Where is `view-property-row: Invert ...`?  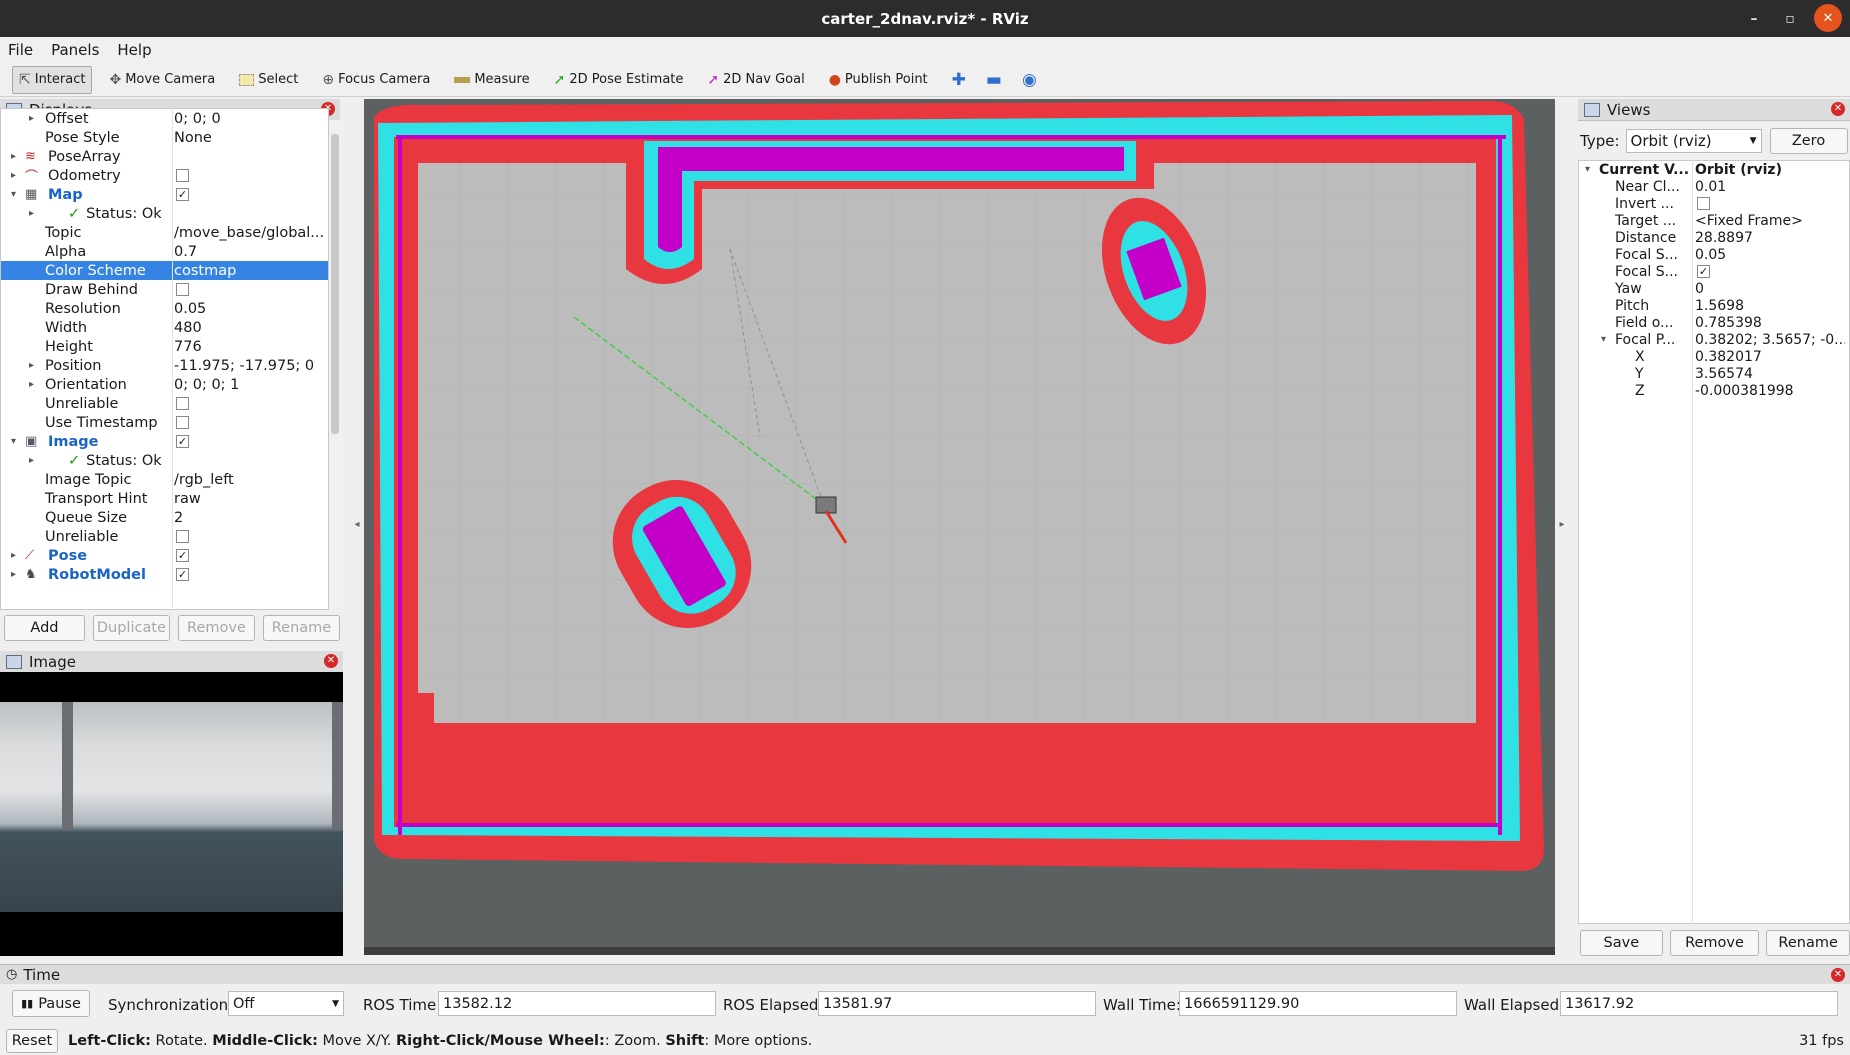 view-property-row: Invert ... is located at coordinates (1714, 203).